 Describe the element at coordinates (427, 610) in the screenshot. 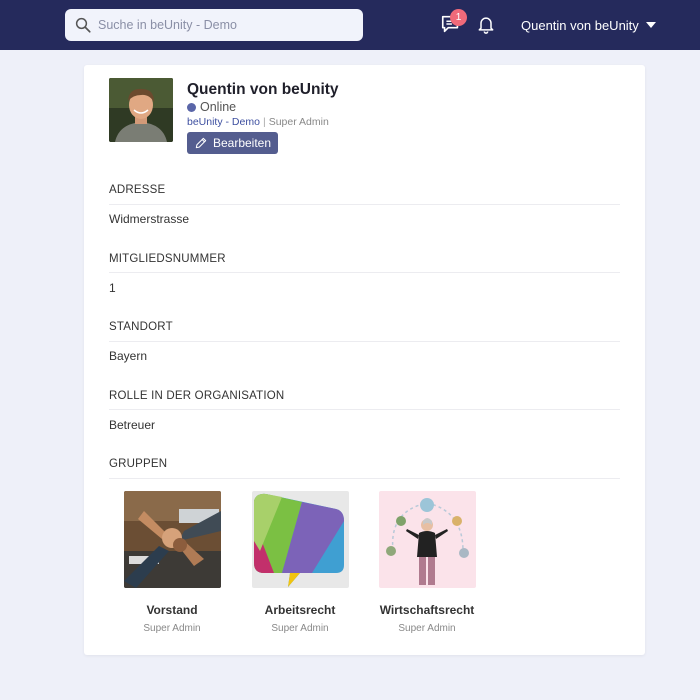

I see `group-name: Wirtschaftsrecht` at that location.